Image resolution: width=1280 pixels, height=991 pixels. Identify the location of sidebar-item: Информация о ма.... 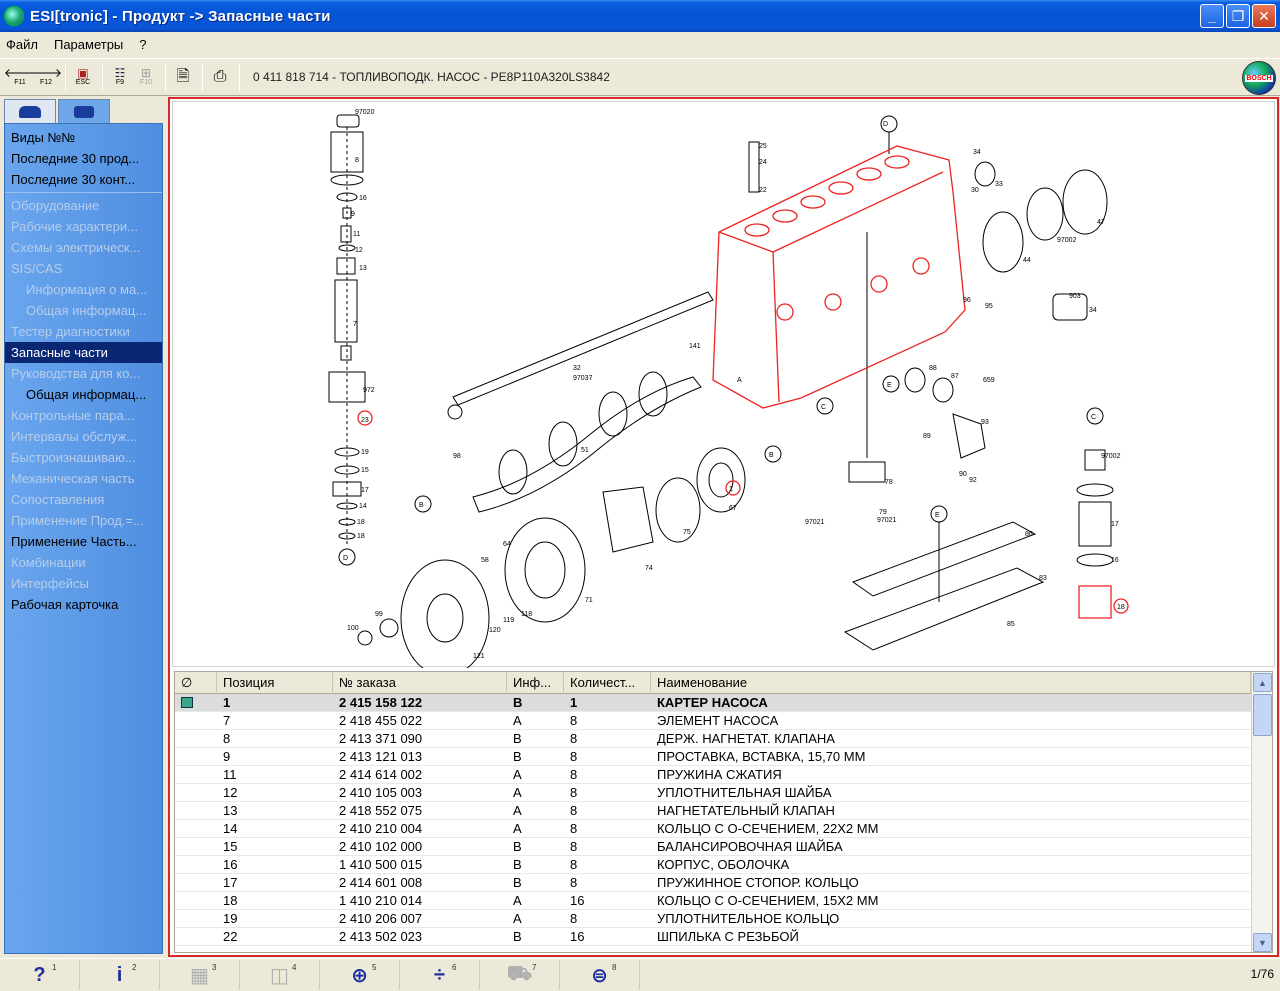
(83, 289).